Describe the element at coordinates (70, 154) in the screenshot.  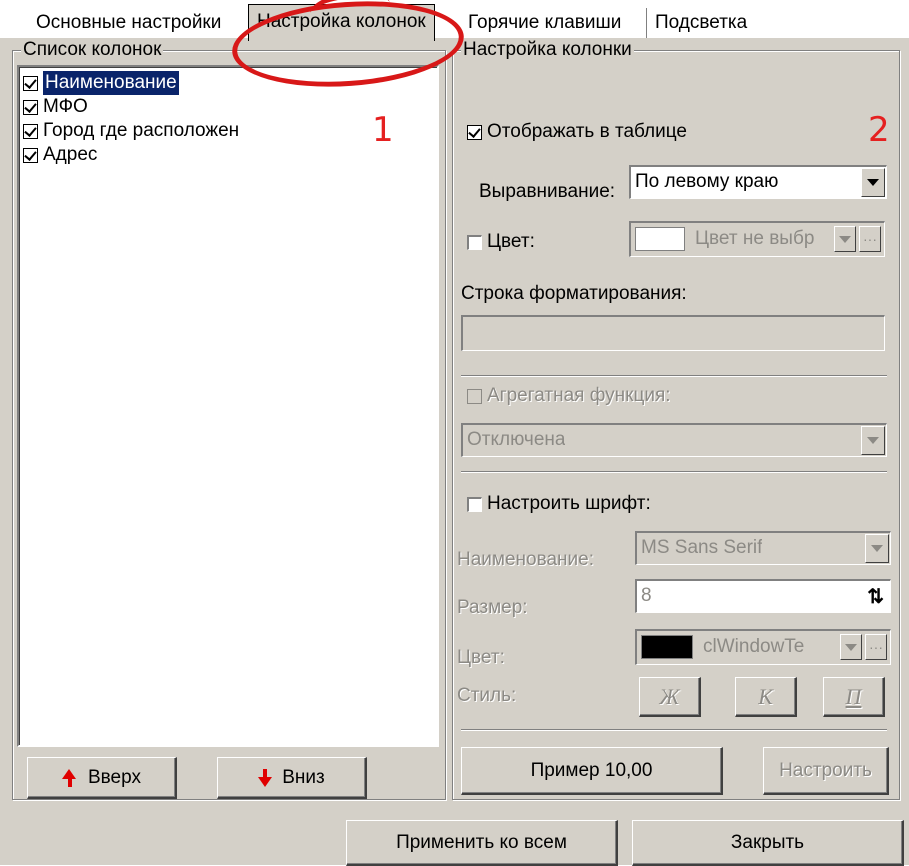
I see `list-item-label: Адрес` at that location.